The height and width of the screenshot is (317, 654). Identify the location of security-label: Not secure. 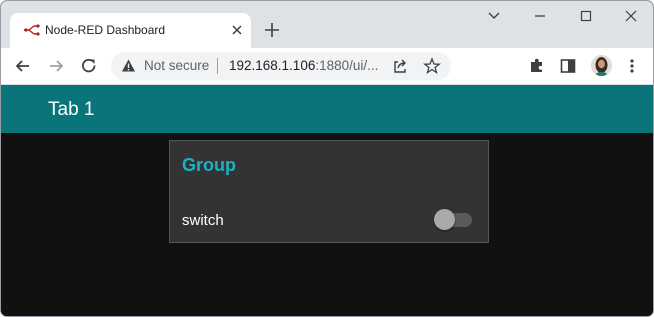
(176, 65).